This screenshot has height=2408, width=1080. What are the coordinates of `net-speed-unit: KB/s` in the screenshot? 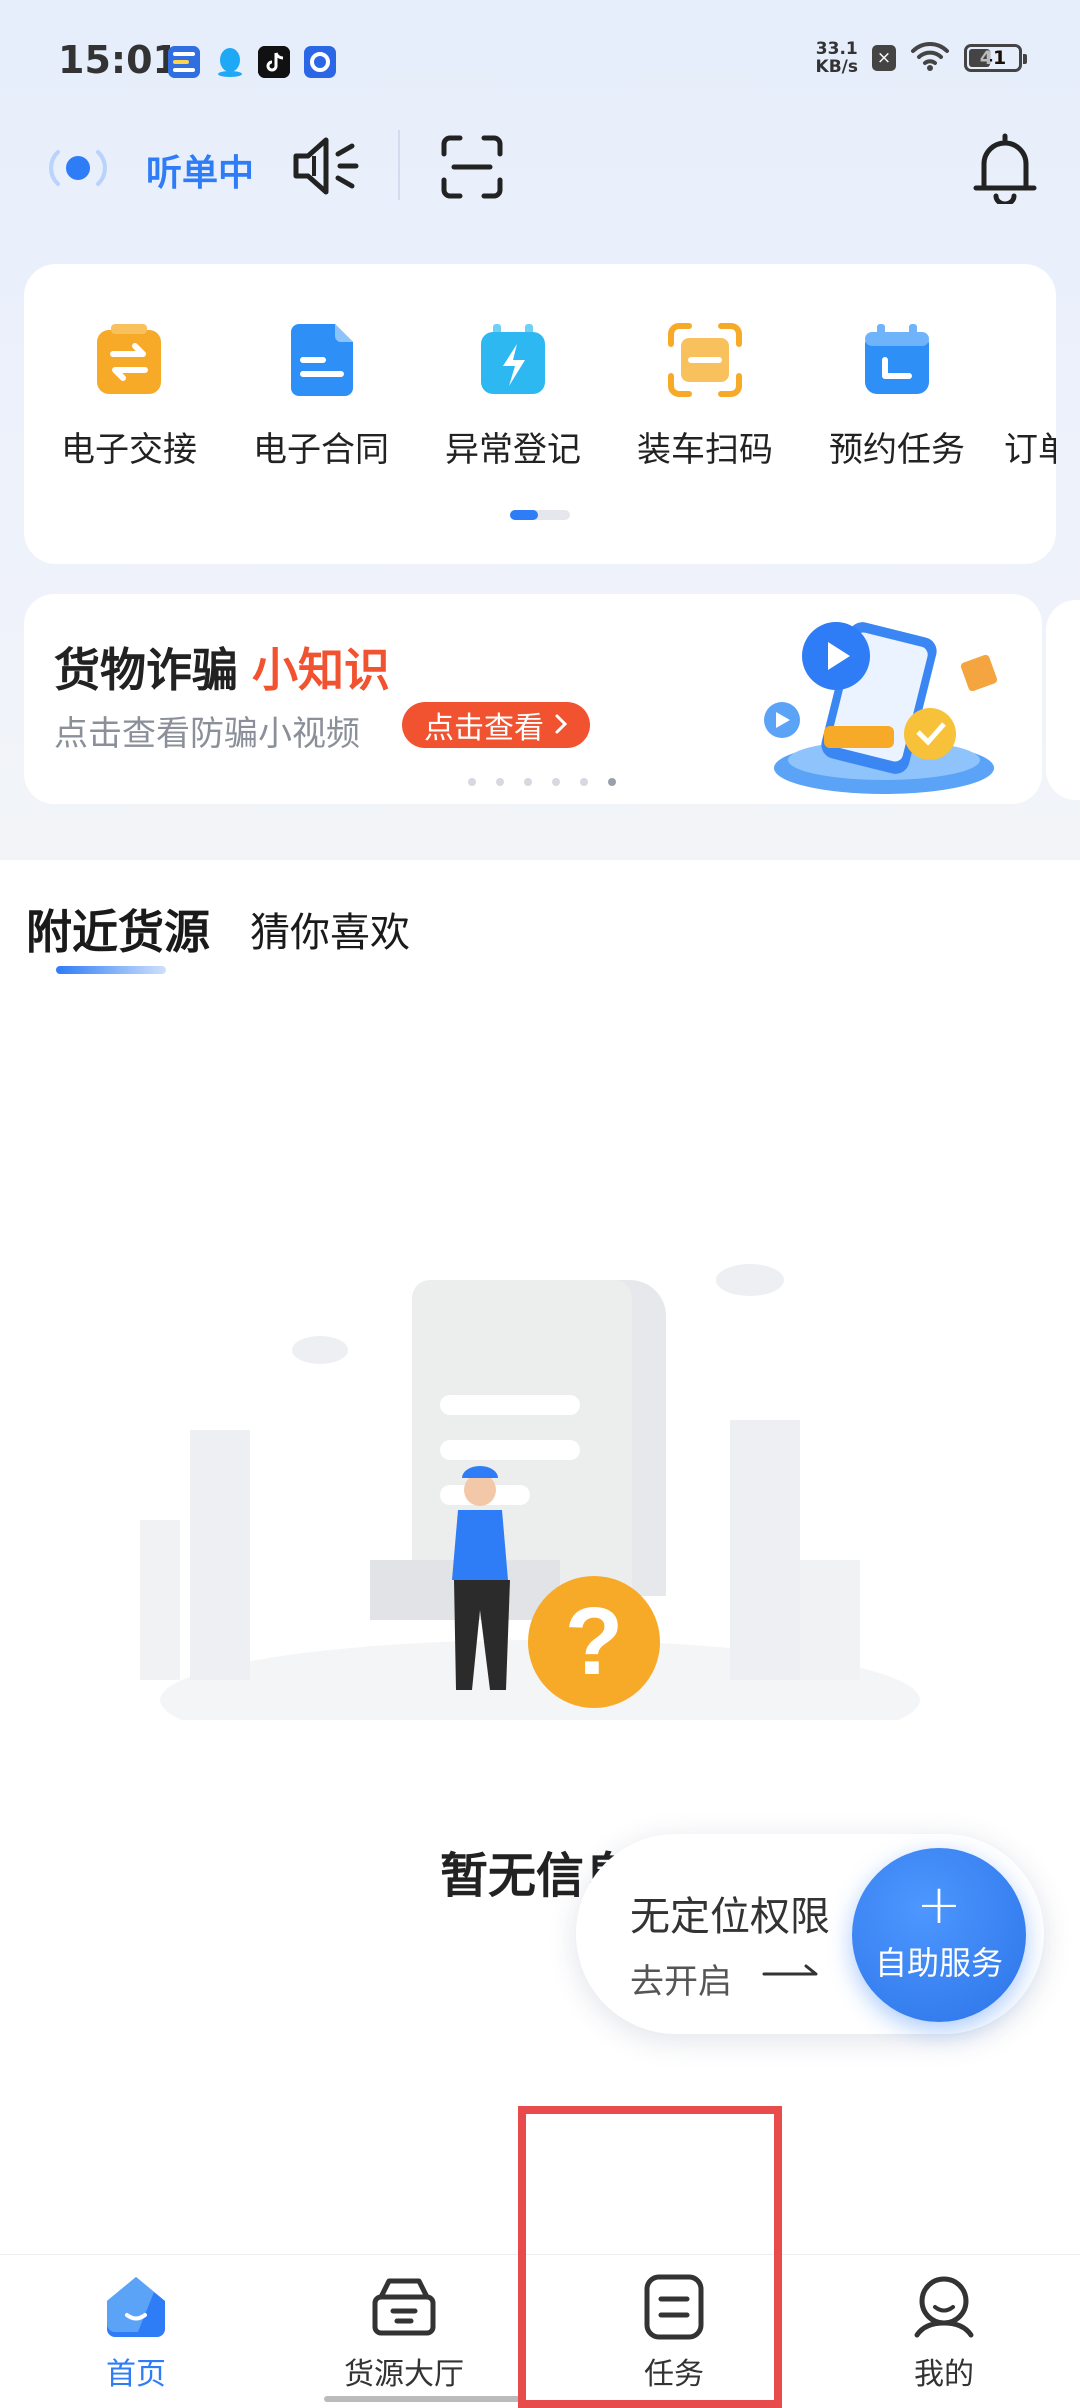 It's located at (836, 67).